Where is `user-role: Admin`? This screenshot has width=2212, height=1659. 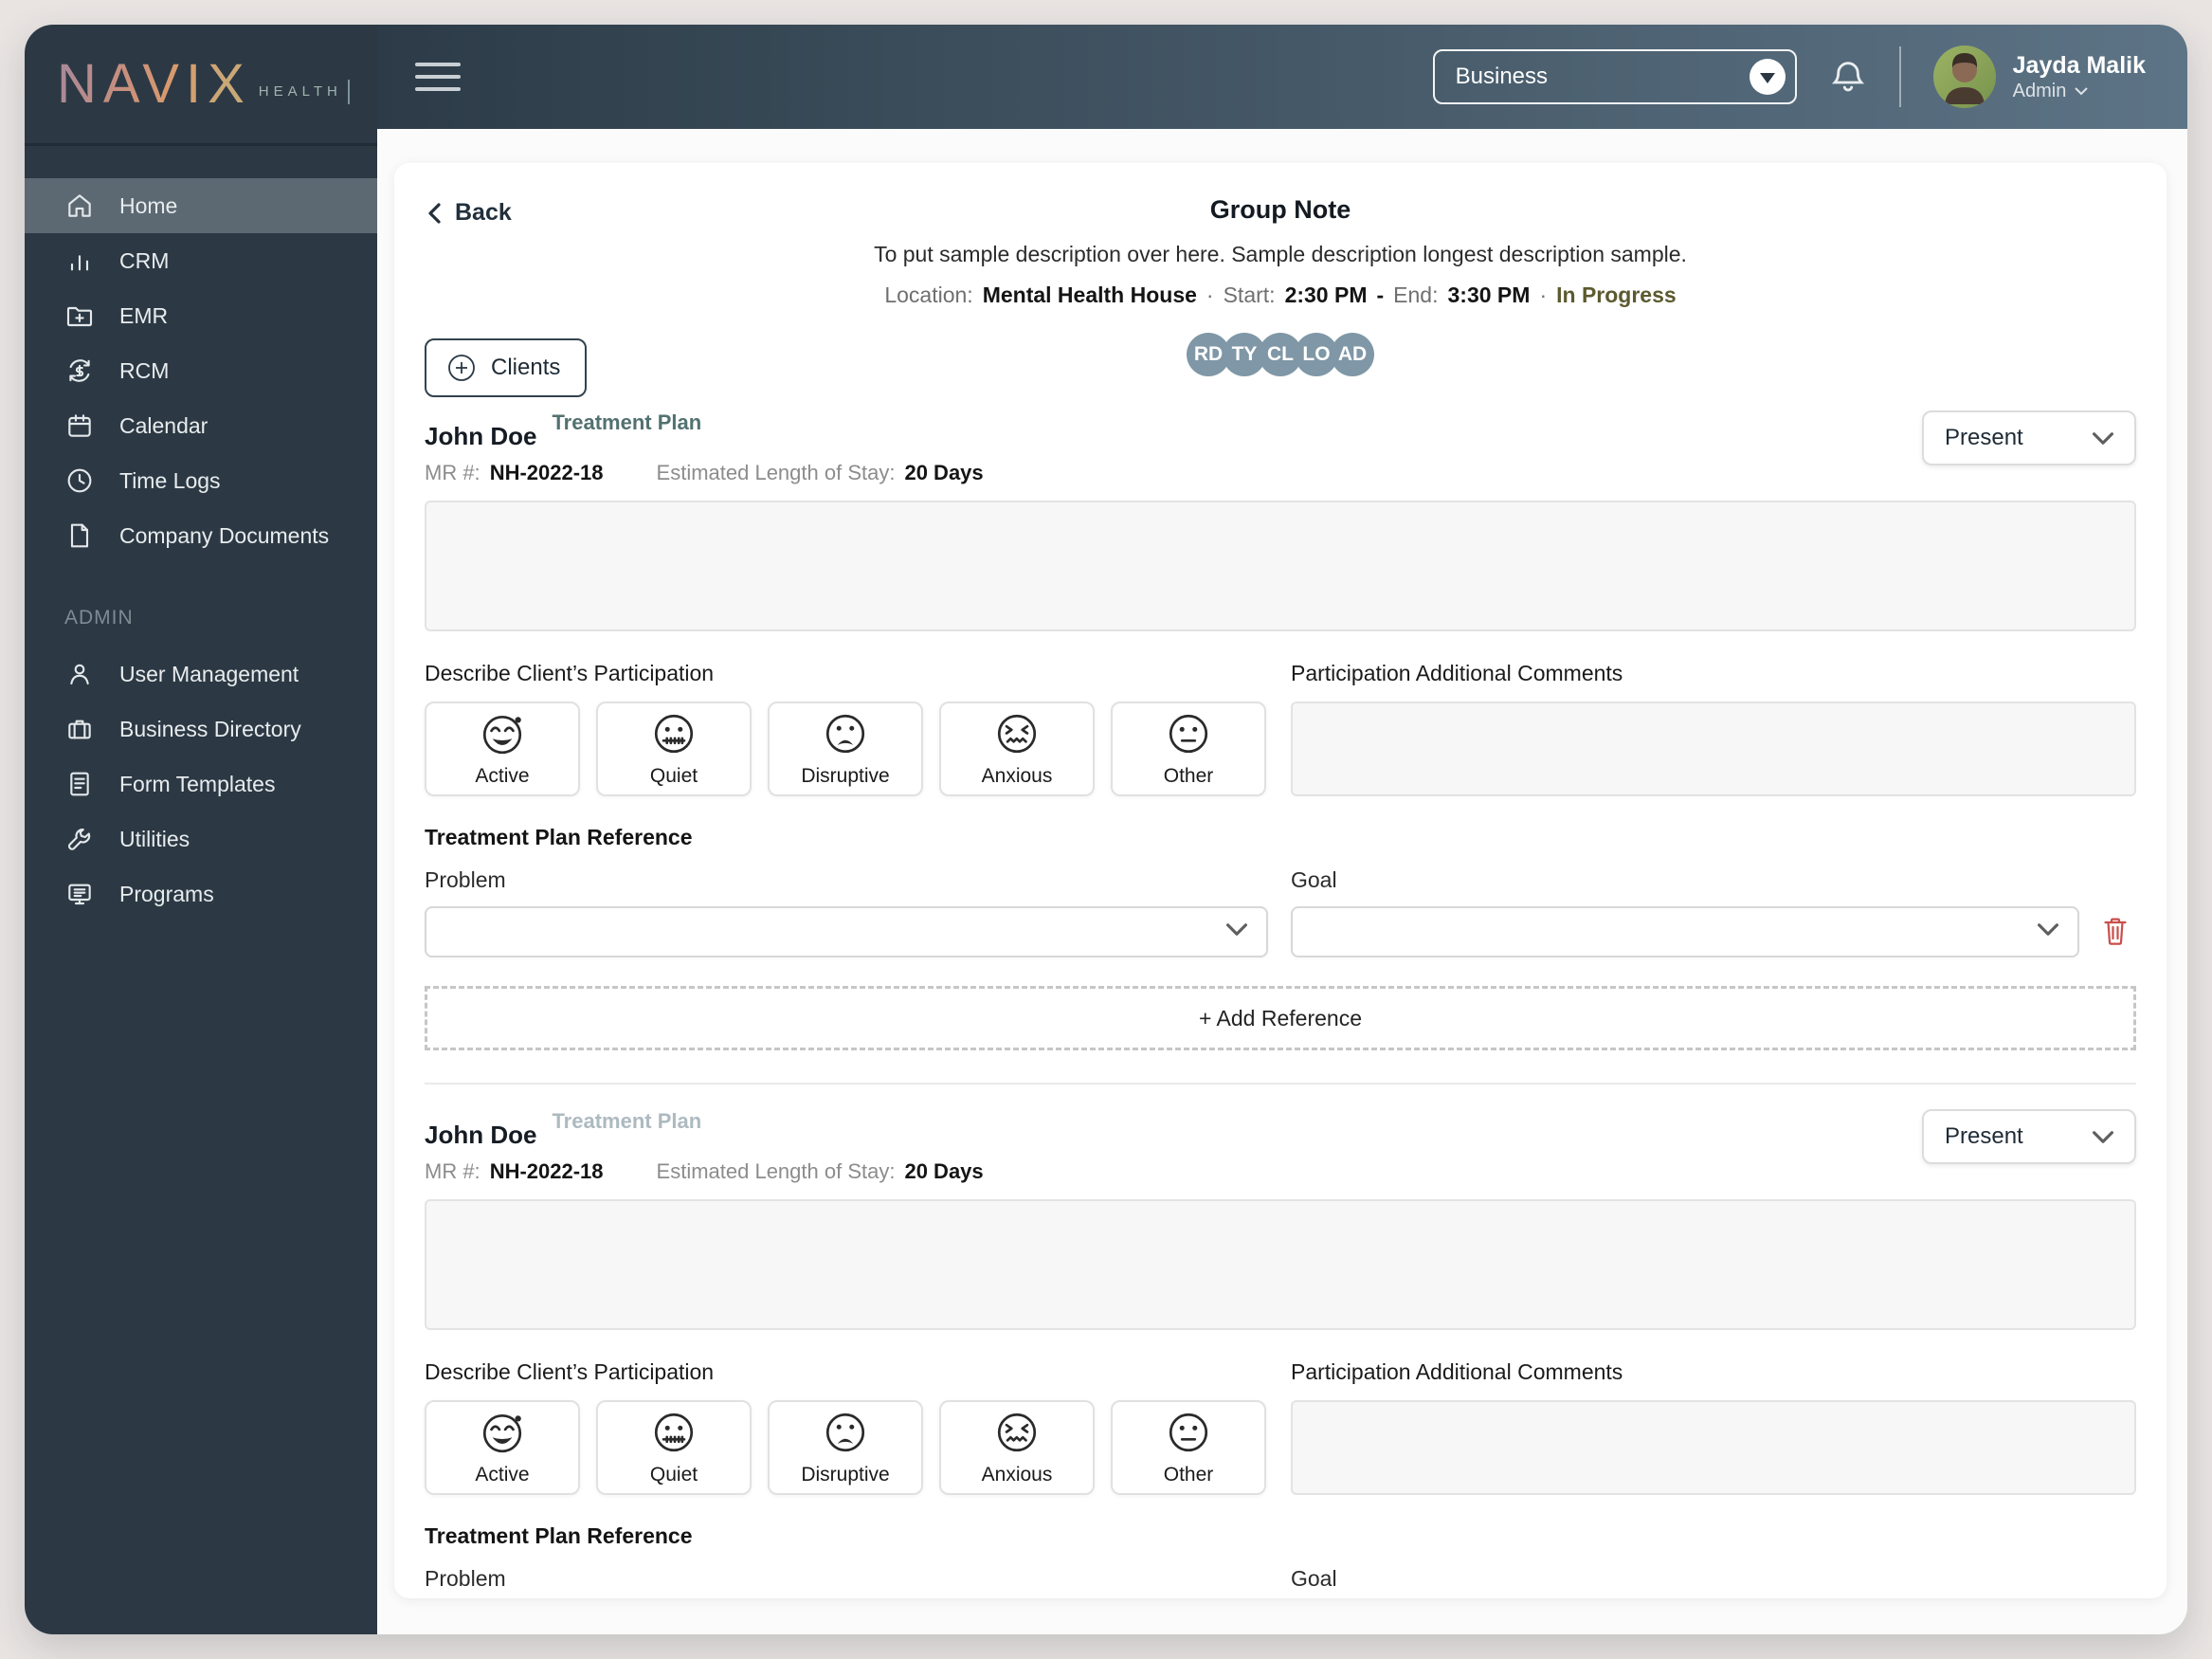 user-role: Admin is located at coordinates (2039, 91).